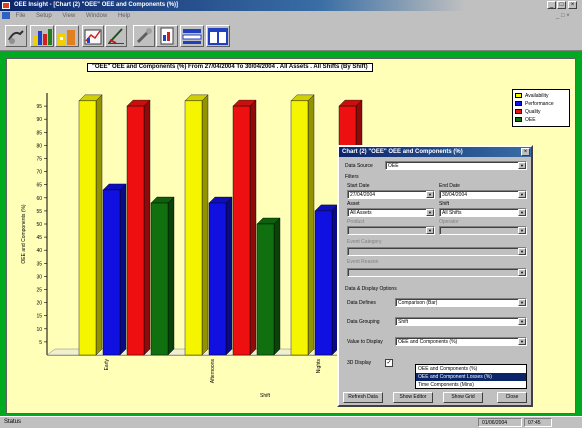  I want to click on report-icon, so click(167, 36).